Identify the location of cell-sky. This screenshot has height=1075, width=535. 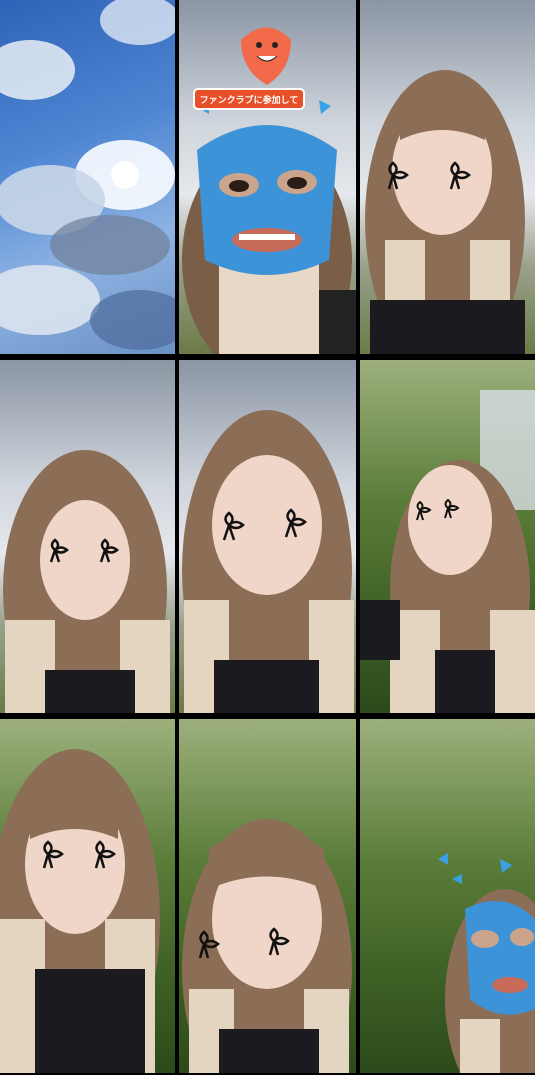
(87, 177).